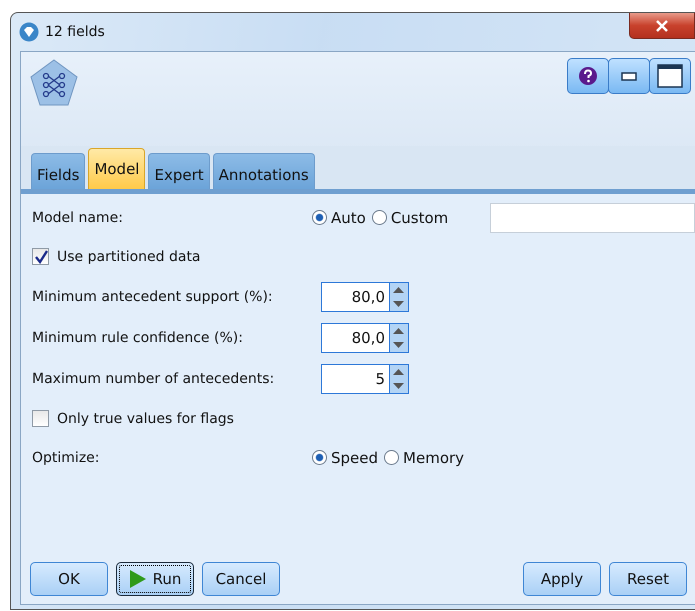  I want to click on radio-option: Custom, so click(410, 217).